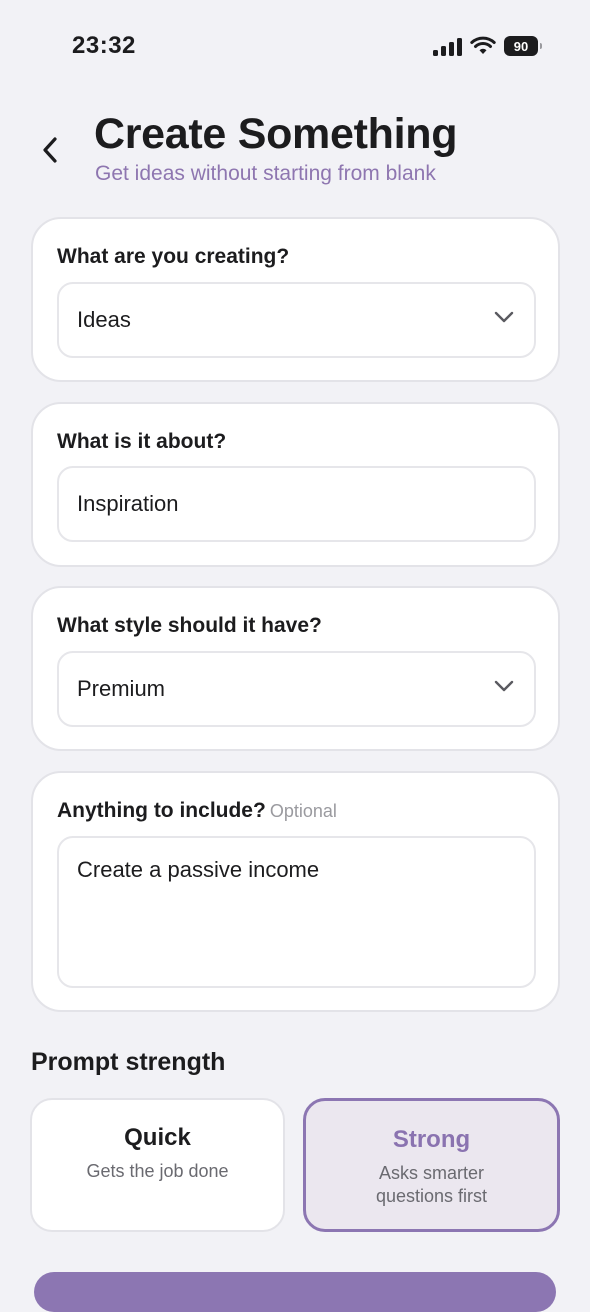 The height and width of the screenshot is (1312, 590). I want to click on strong-option-title: Strong, so click(431, 1139).